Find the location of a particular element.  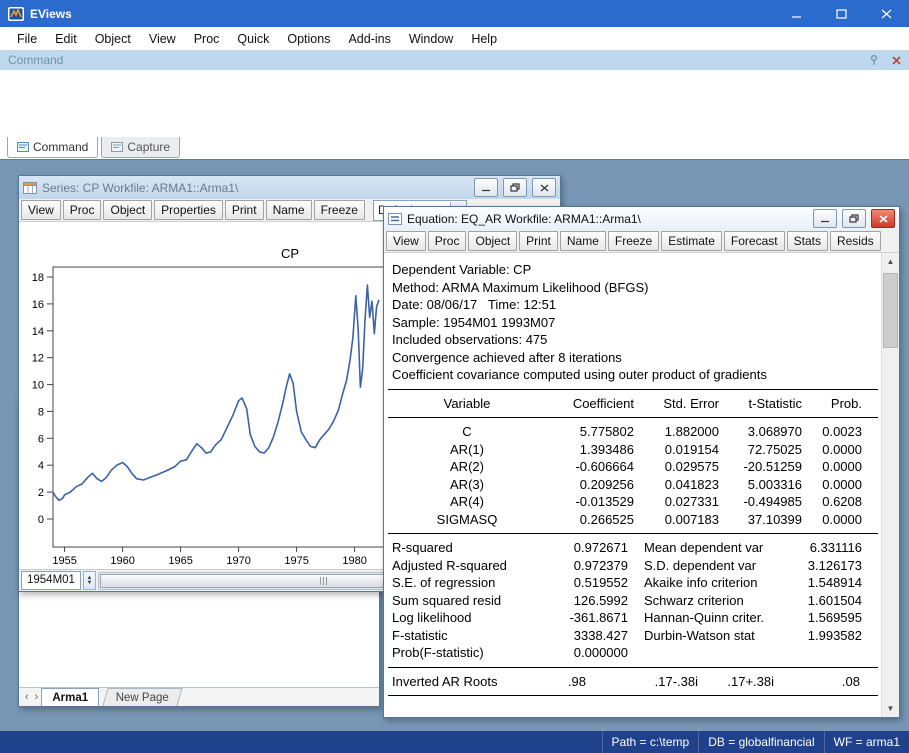

toolbar-button: Forecast is located at coordinates (754, 241).